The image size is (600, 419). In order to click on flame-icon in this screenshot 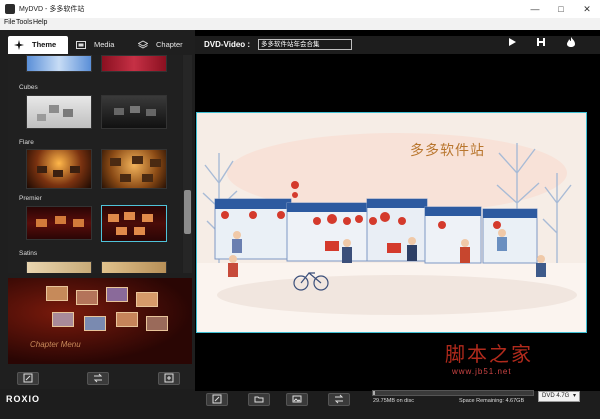, I will do `click(571, 42)`.